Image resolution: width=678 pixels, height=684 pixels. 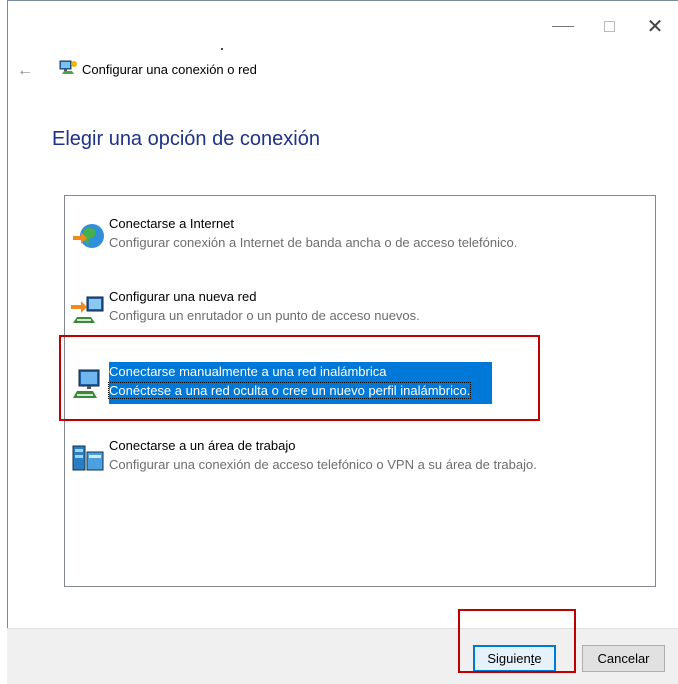 What do you see at coordinates (299, 378) in the screenshot?
I see `highlight-box-selected-option` at bounding box center [299, 378].